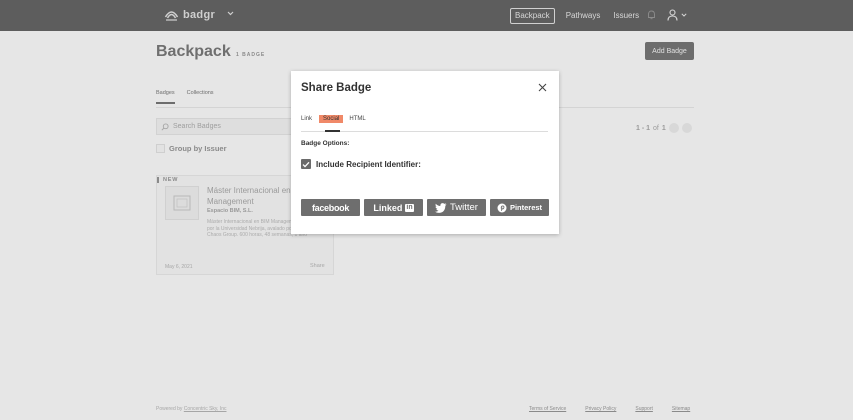 This screenshot has height=420, width=853. Describe the element at coordinates (198, 148) in the screenshot. I see `group-by-label: Group by Issuer` at that location.